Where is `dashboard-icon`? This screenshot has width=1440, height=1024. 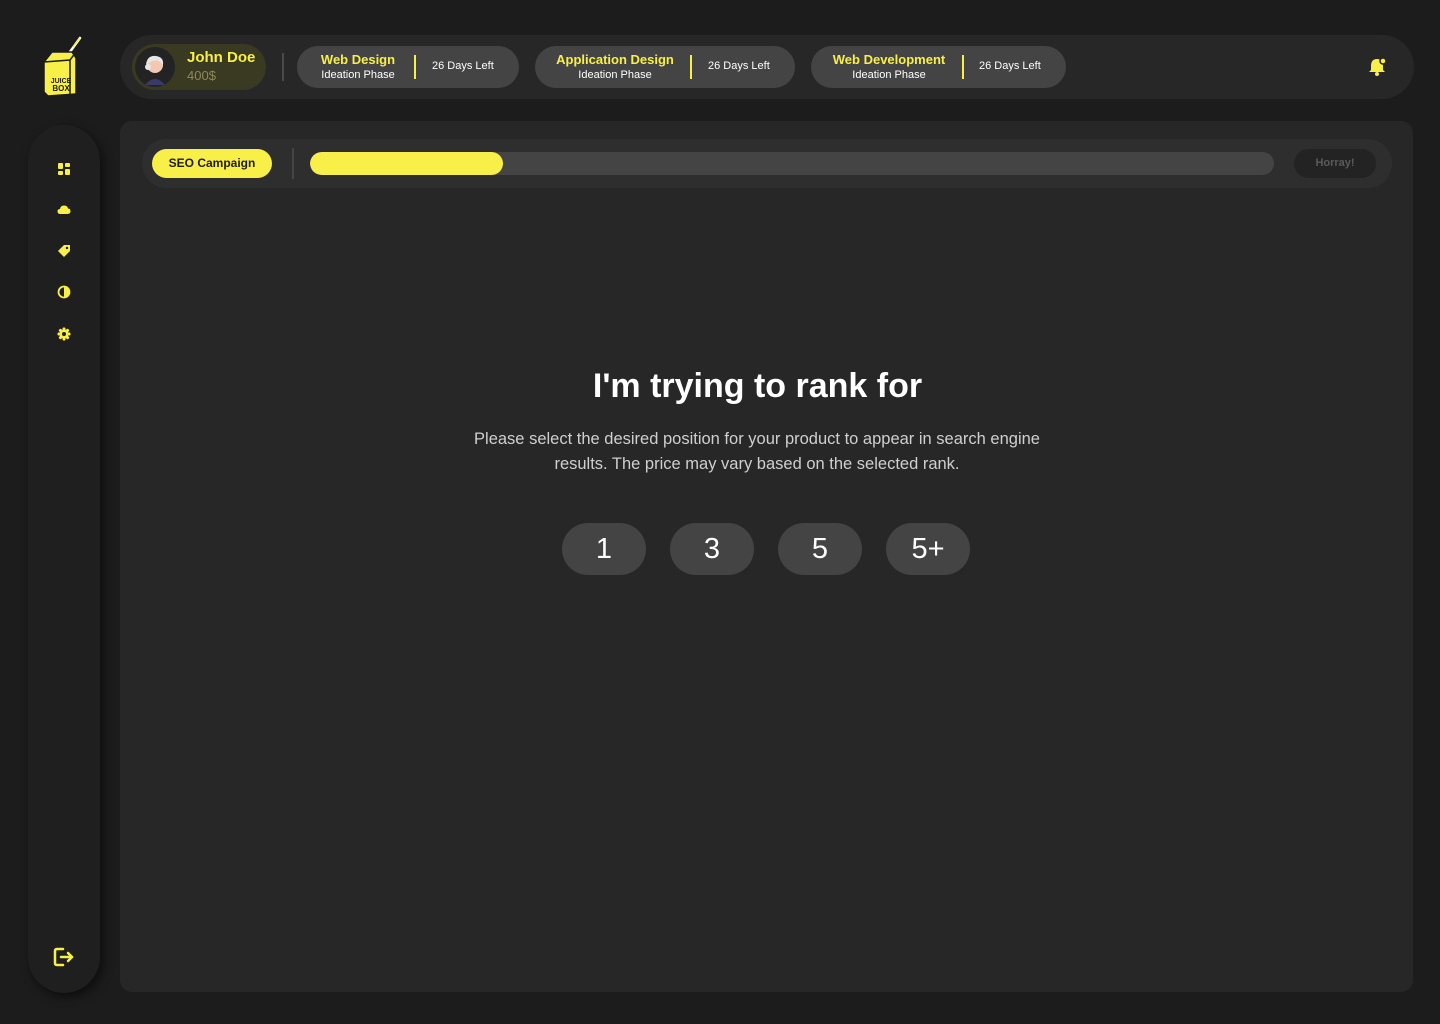 dashboard-icon is located at coordinates (64, 169).